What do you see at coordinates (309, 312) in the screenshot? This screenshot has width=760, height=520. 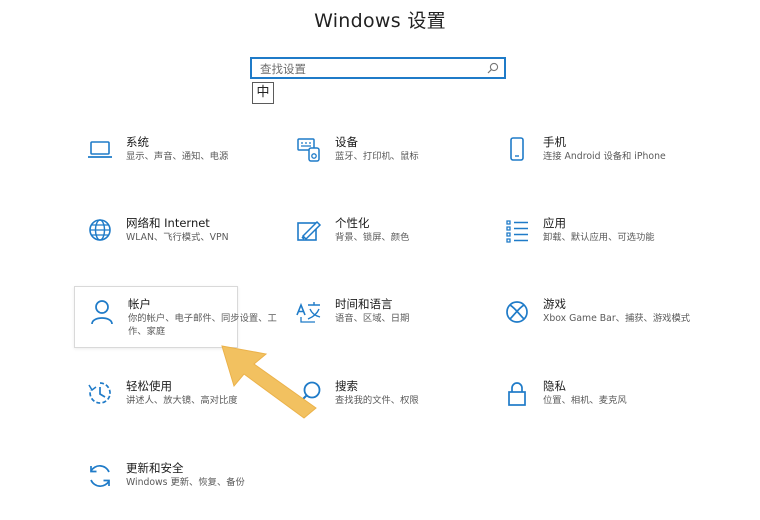 I see `time-language-icon` at bounding box center [309, 312].